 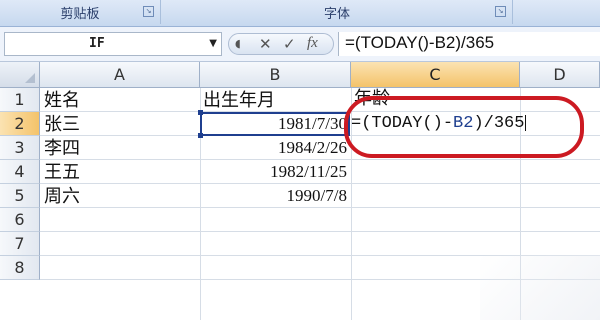 I want to click on row-header-5: 5, so click(x=20, y=196).